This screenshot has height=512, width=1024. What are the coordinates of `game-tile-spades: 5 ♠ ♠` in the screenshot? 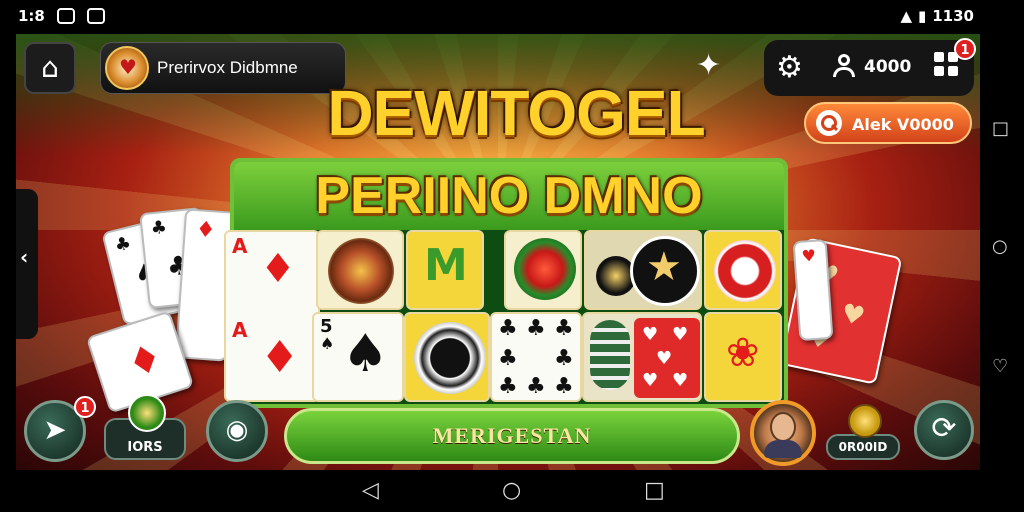 It's located at (358, 357).